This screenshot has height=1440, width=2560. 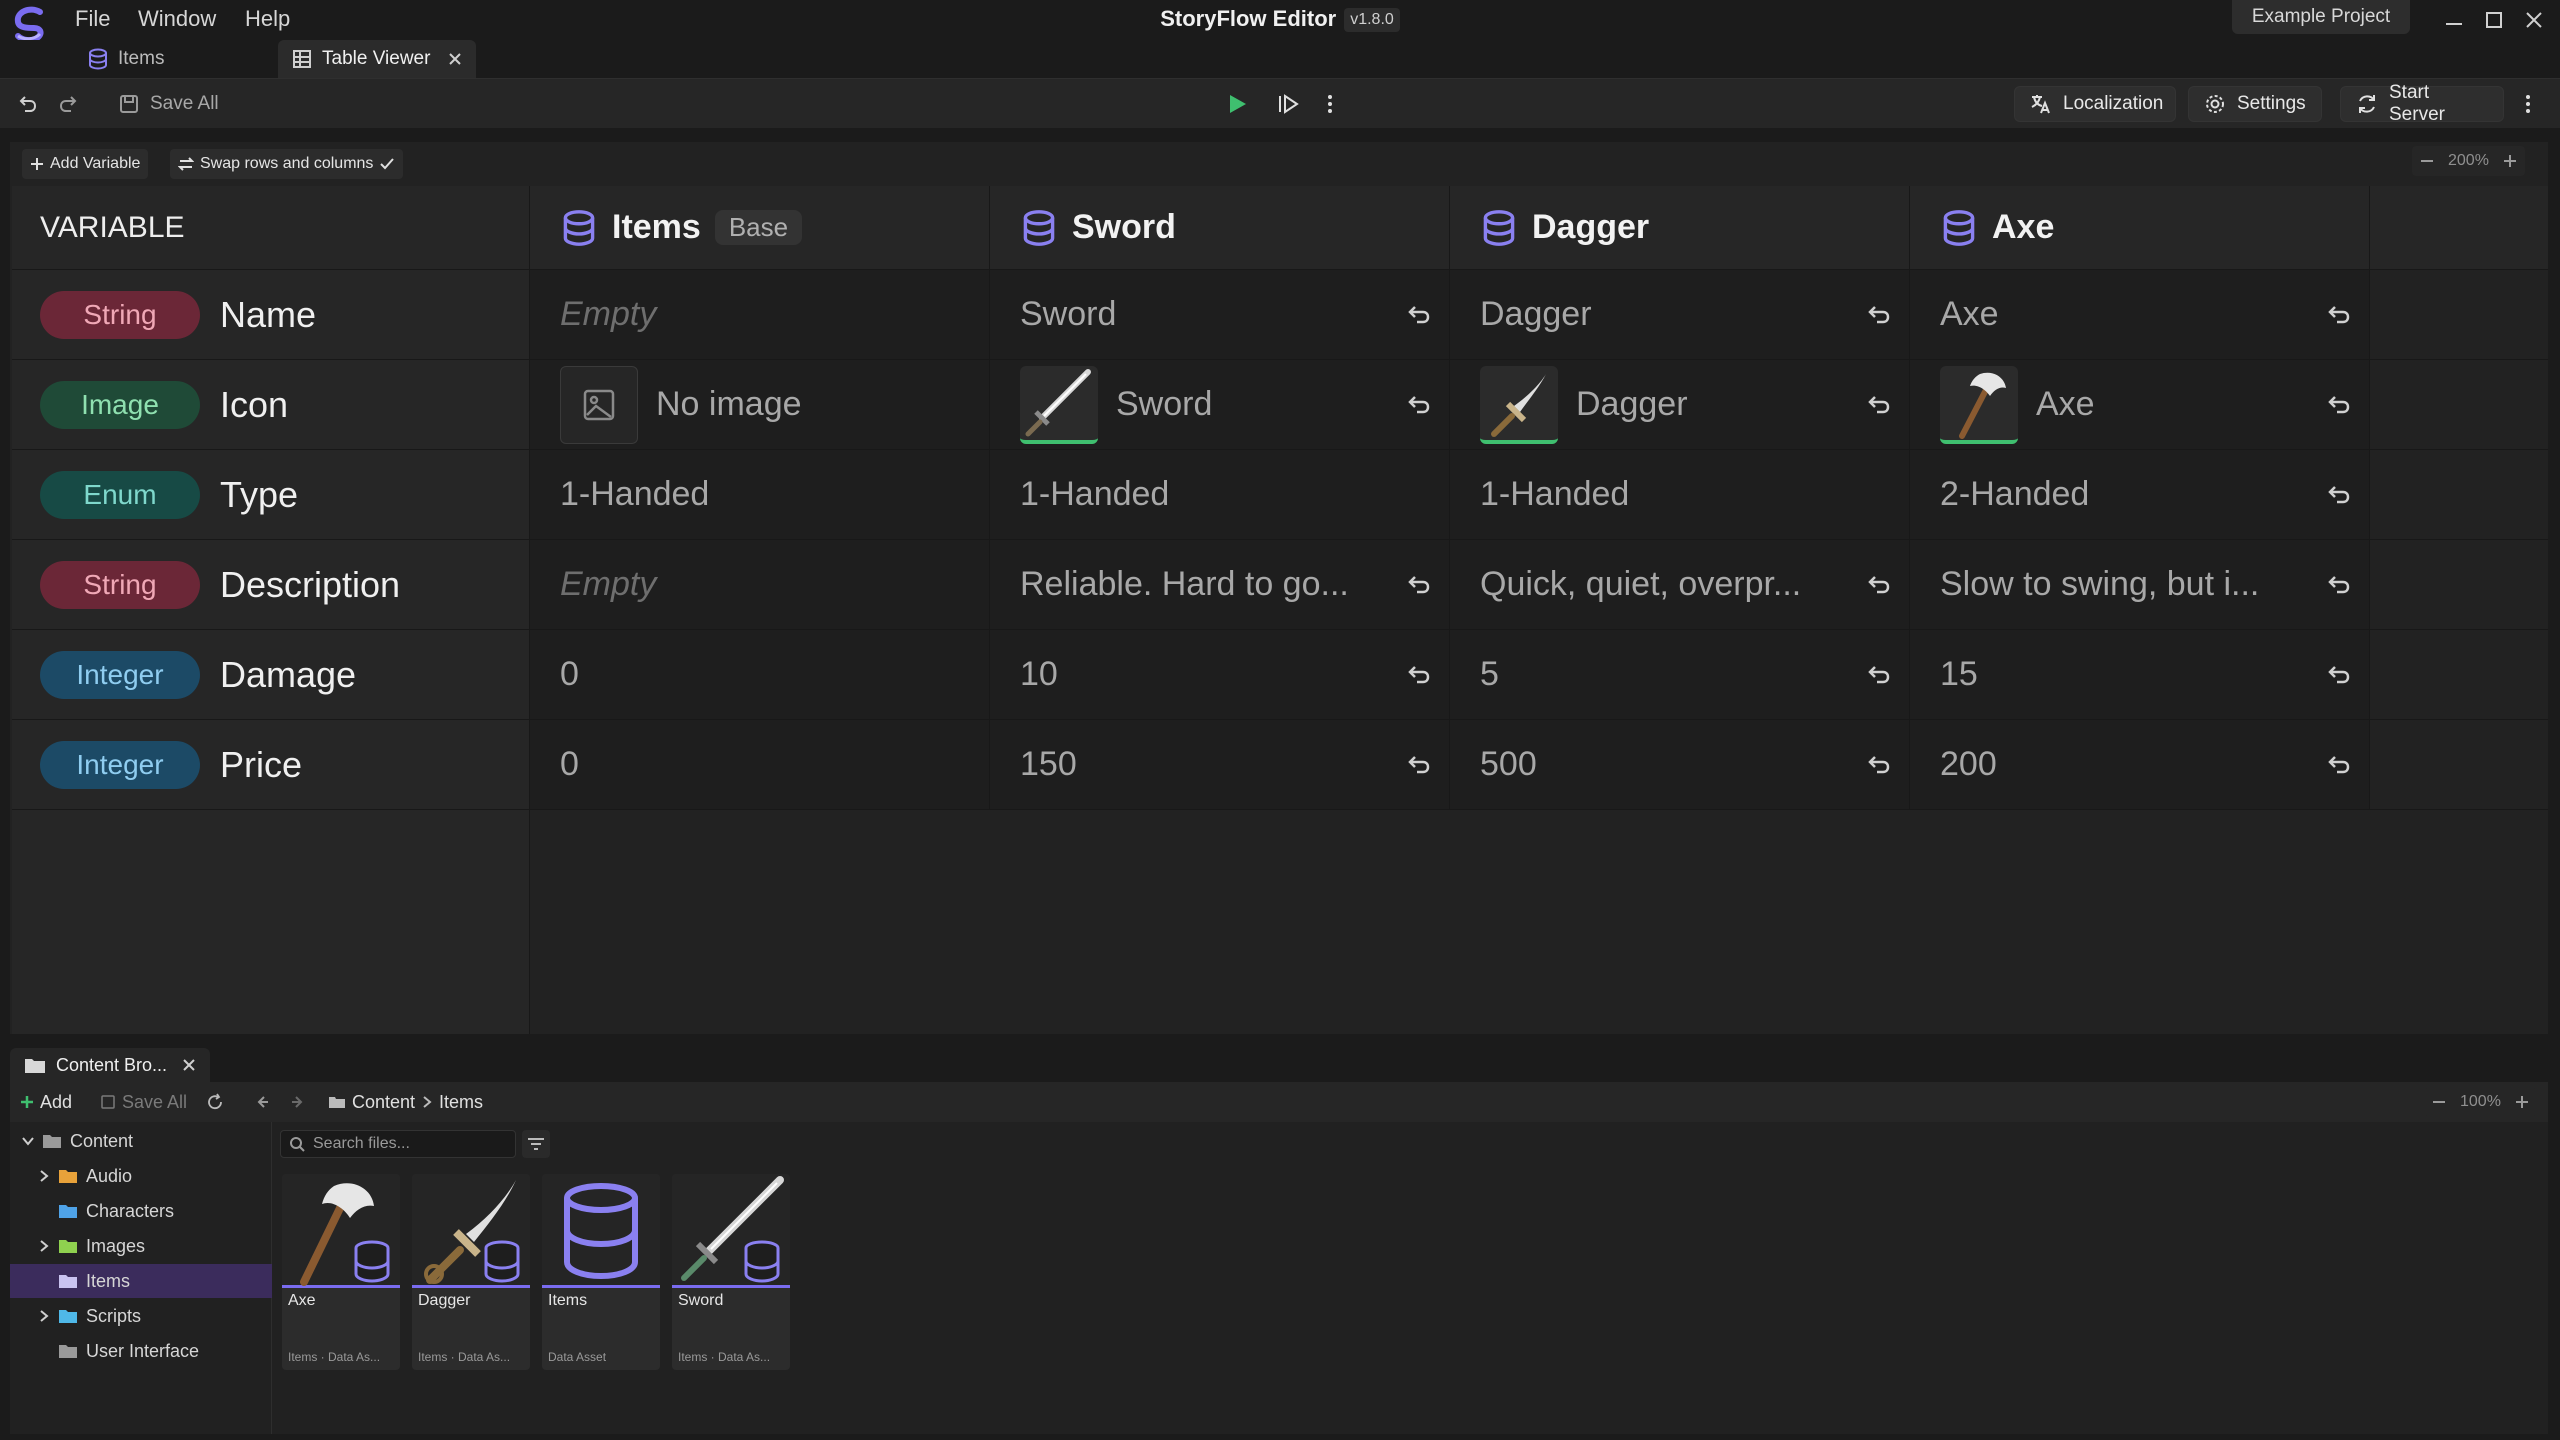 What do you see at coordinates (141, 1281) in the screenshot?
I see `tree-item-items: Items` at bounding box center [141, 1281].